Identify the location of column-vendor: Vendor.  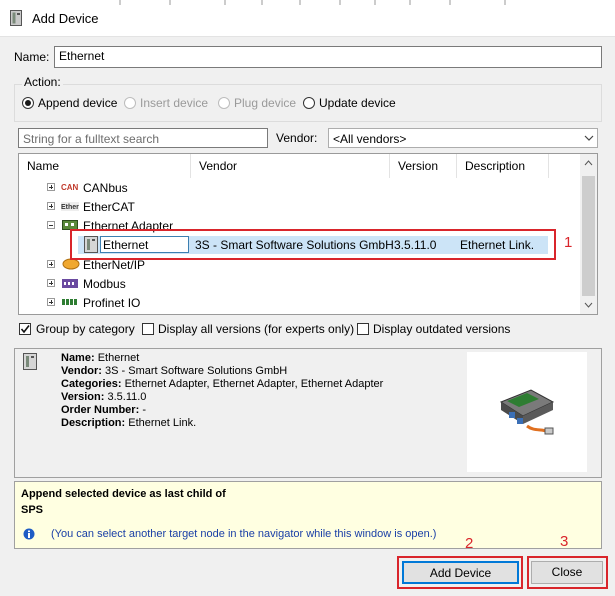
(290, 166).